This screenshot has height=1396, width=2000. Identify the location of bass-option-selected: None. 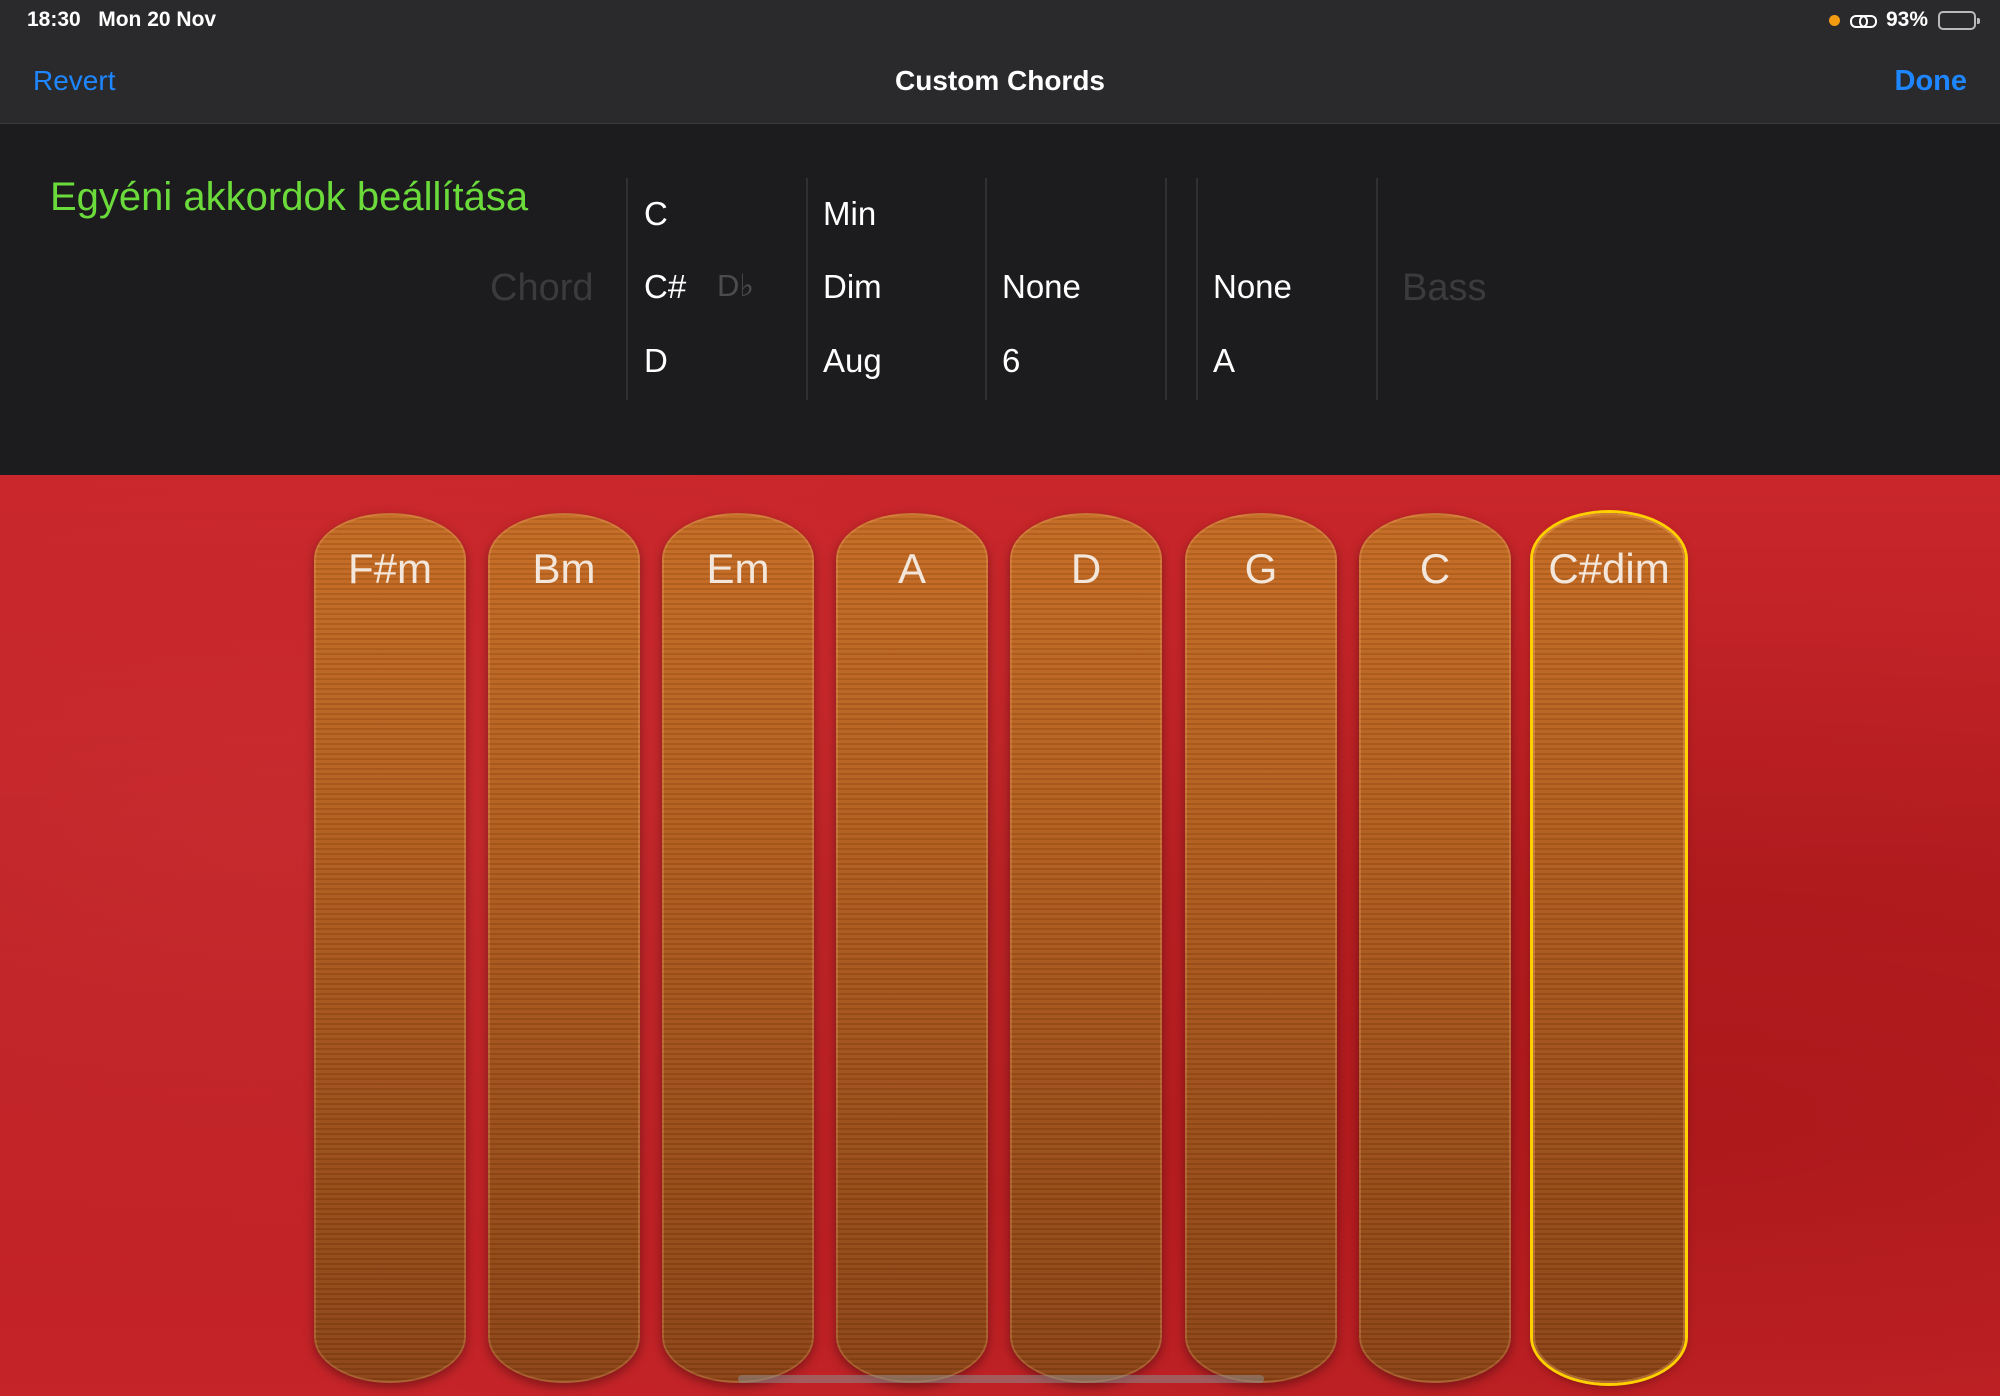
(1252, 287).